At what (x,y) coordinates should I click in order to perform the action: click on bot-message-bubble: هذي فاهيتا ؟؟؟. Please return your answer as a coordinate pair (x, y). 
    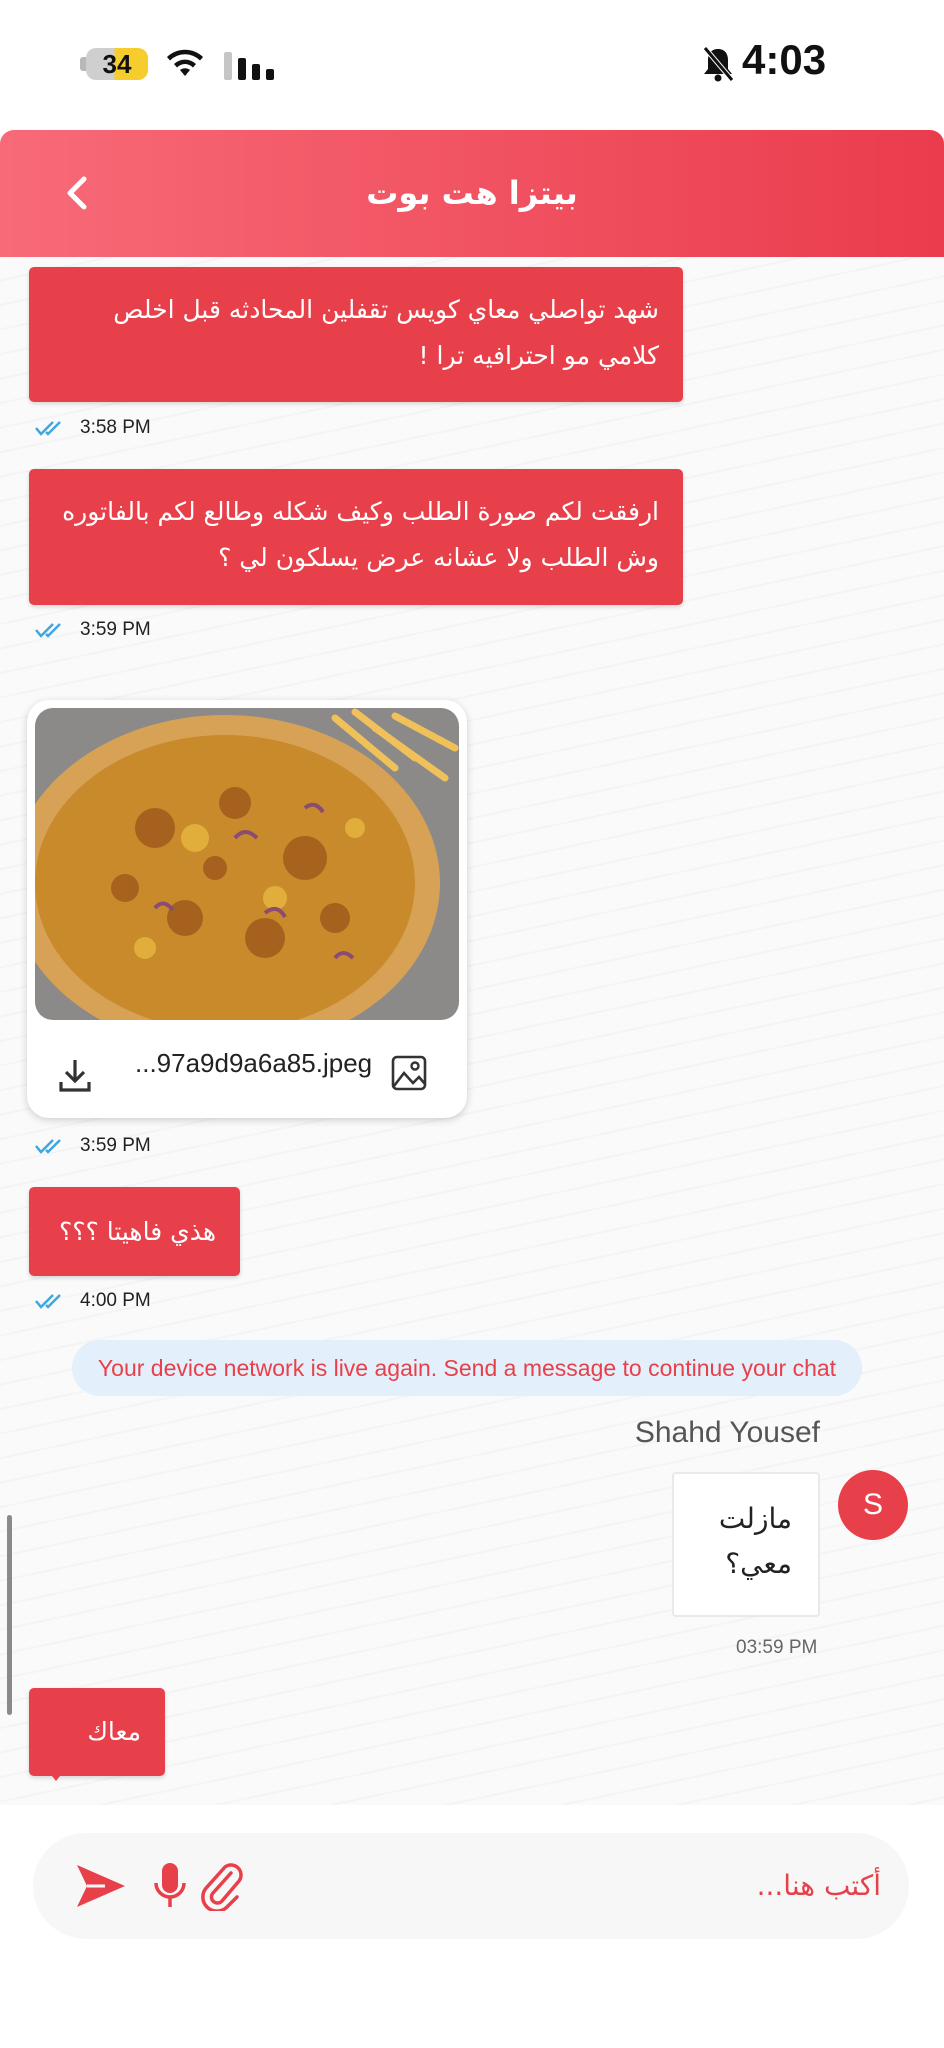
    Looking at the image, I should click on (134, 1231).